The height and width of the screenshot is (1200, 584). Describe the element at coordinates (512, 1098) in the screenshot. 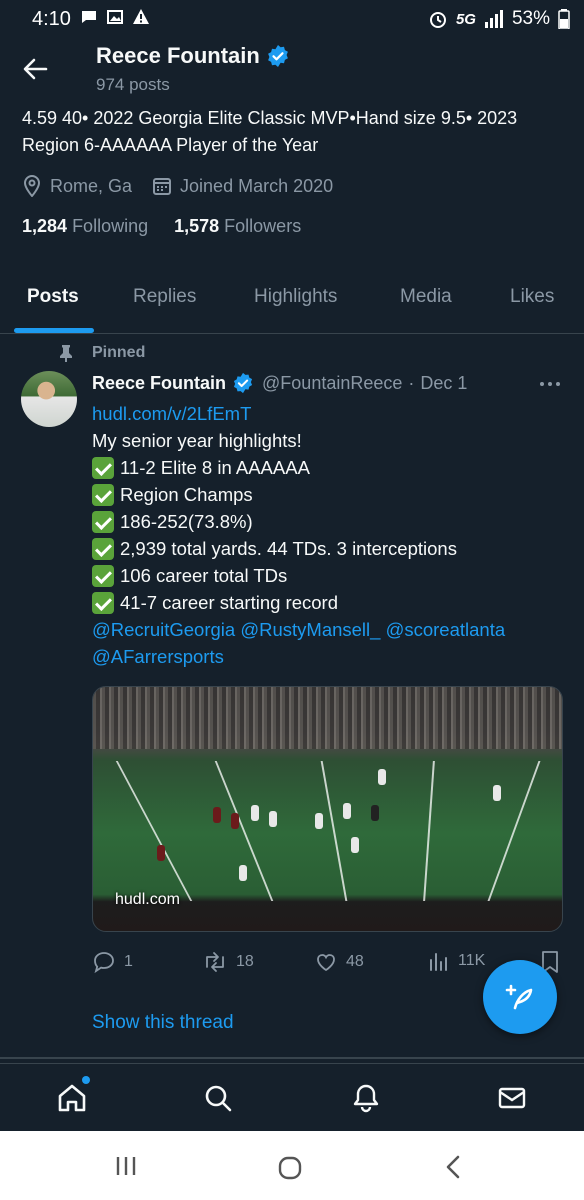

I see `messages-envelope-icon` at that location.